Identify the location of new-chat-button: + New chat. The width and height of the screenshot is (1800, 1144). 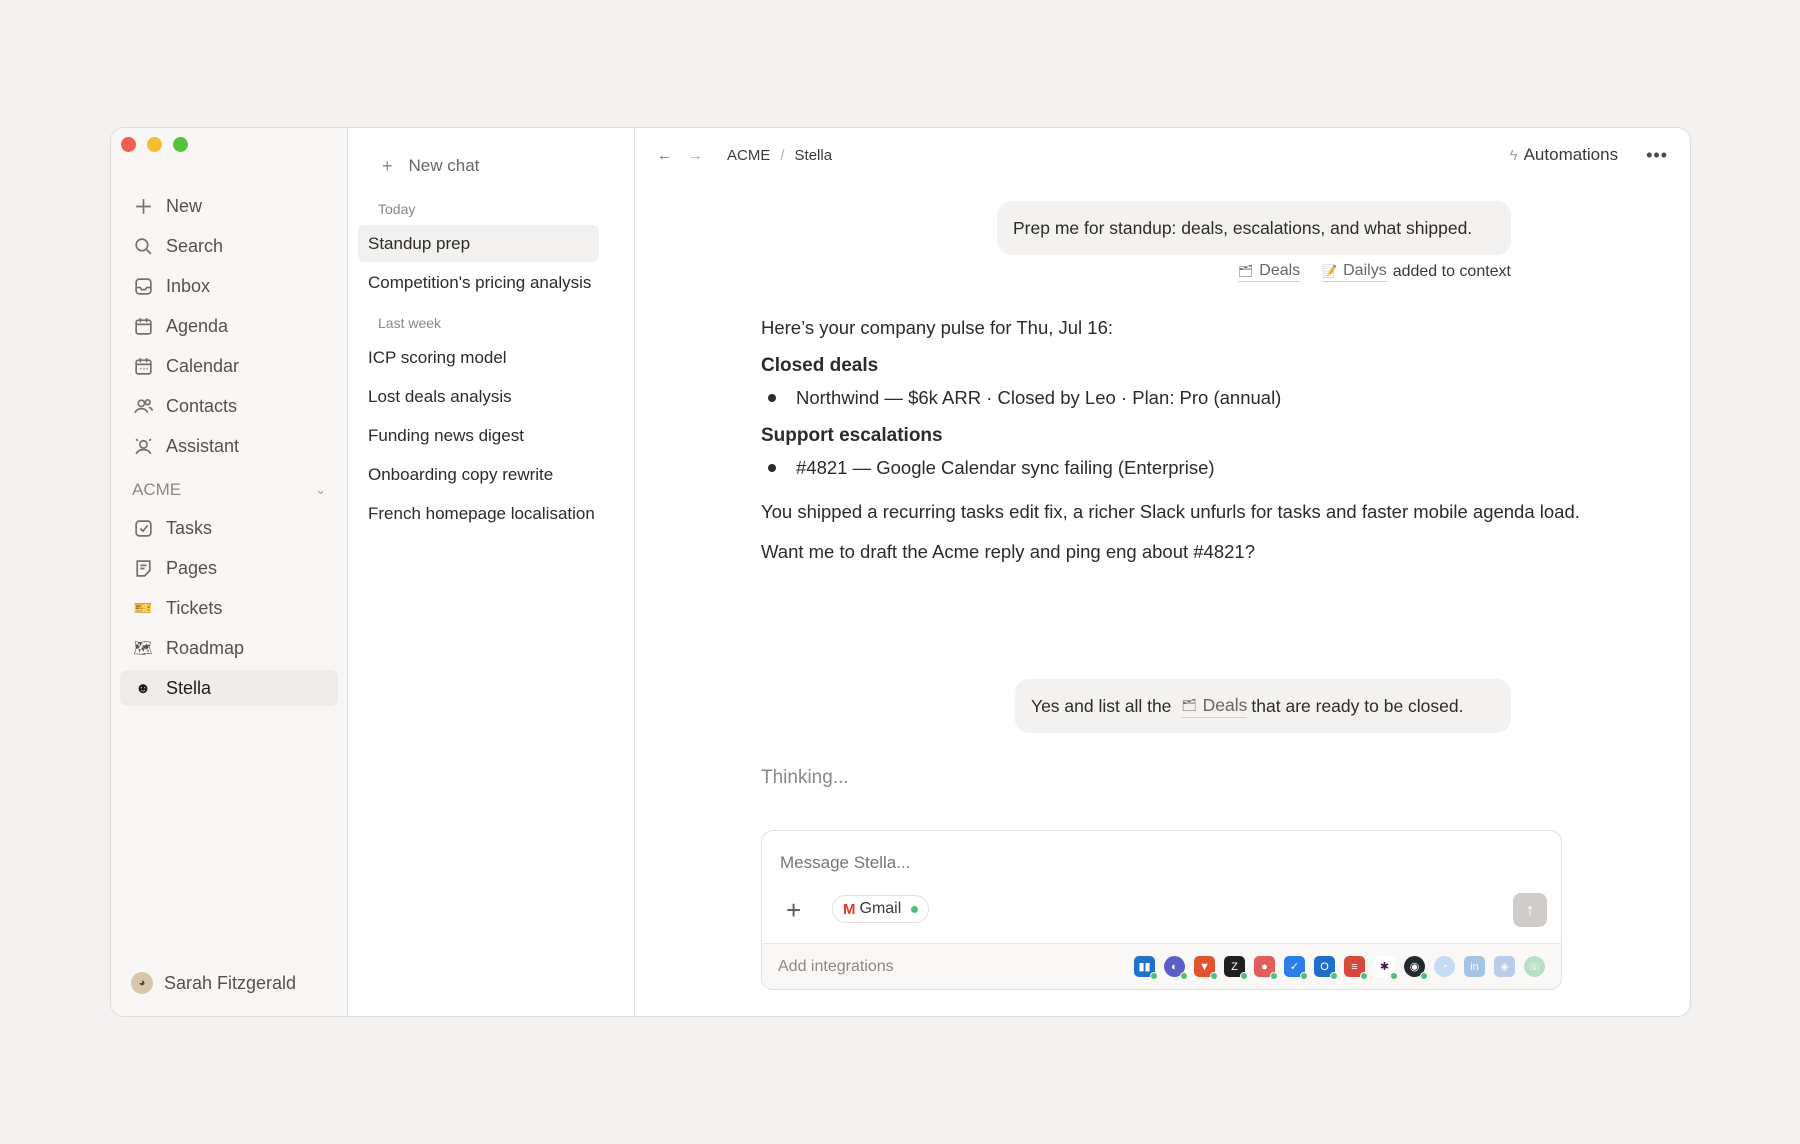
(491, 166).